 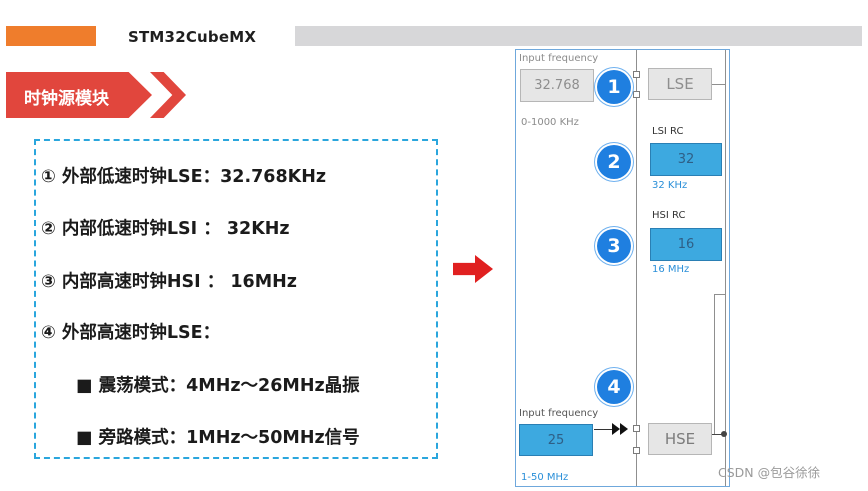 I want to click on badge-1-icon: 1, so click(x=614, y=87).